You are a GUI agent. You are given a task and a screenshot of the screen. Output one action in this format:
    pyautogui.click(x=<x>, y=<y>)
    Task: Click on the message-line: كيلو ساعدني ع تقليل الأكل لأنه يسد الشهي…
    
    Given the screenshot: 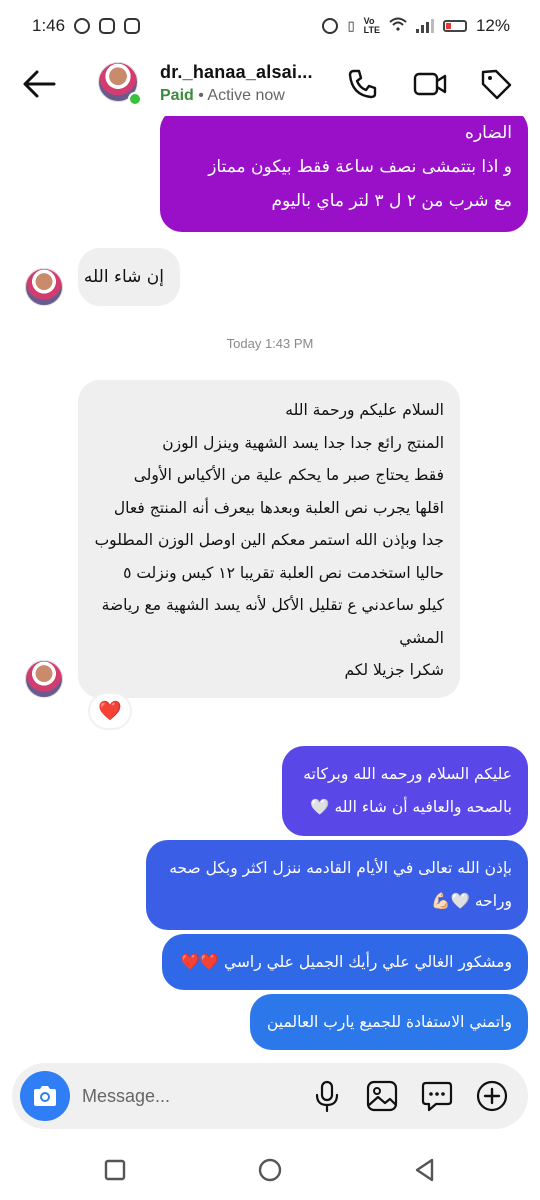 What is the action you would take?
    pyautogui.click(x=272, y=605)
    